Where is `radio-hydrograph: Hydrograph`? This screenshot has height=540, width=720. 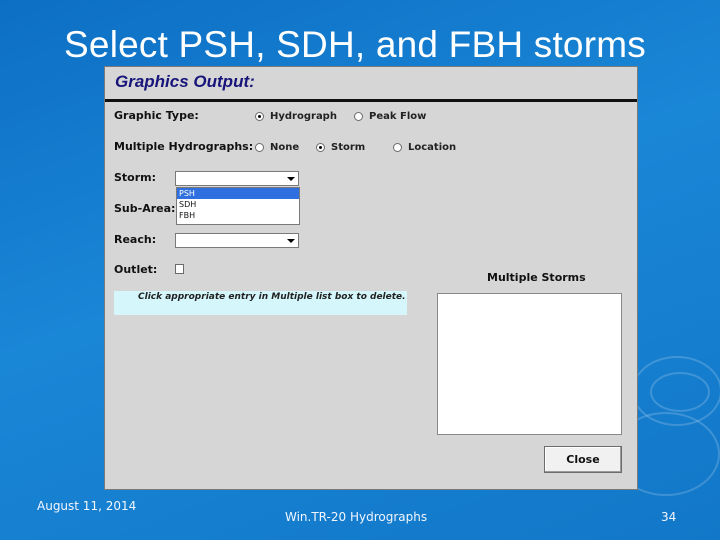
radio-hydrograph: Hydrograph is located at coordinates (296, 116).